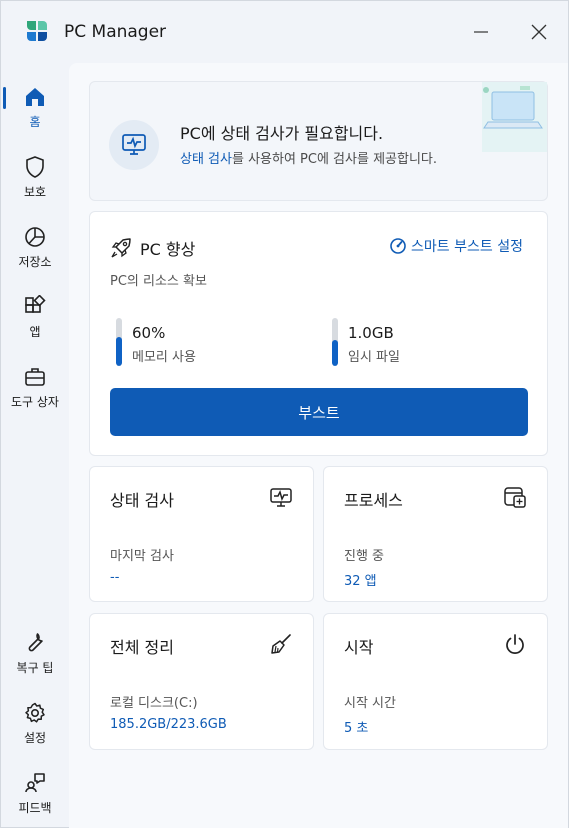 This screenshot has width=569, height=828. I want to click on health-check-link: 상태 검사, so click(206, 159).